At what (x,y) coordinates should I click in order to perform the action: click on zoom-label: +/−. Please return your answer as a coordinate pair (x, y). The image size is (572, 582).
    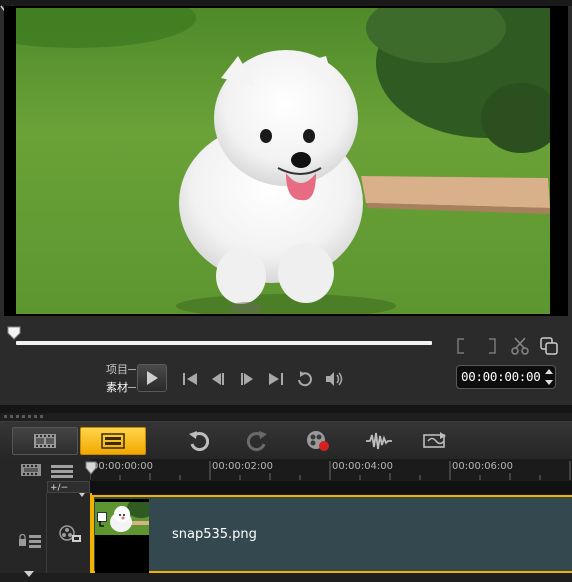
    Looking at the image, I should click on (59, 488).